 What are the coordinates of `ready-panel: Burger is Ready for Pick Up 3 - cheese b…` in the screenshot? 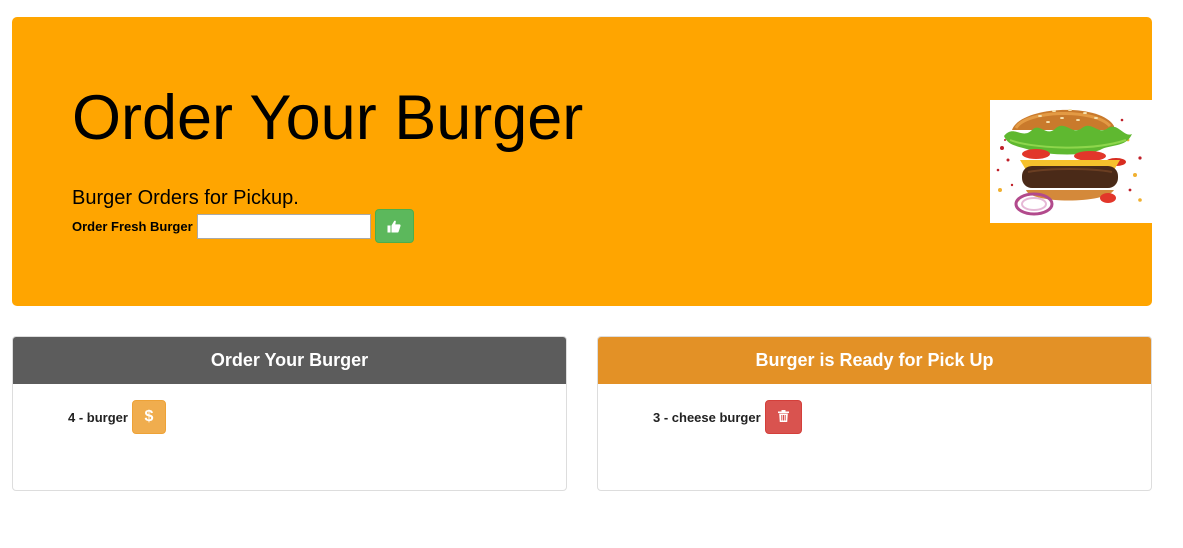 It's located at (874, 413).